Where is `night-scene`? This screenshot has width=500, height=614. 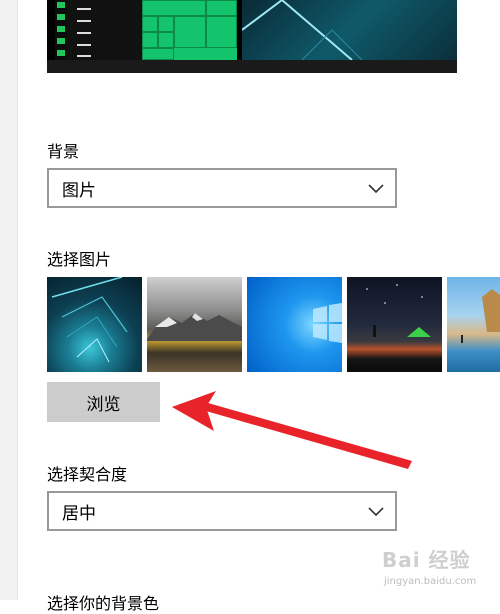
night-scene is located at coordinates (398, 310).